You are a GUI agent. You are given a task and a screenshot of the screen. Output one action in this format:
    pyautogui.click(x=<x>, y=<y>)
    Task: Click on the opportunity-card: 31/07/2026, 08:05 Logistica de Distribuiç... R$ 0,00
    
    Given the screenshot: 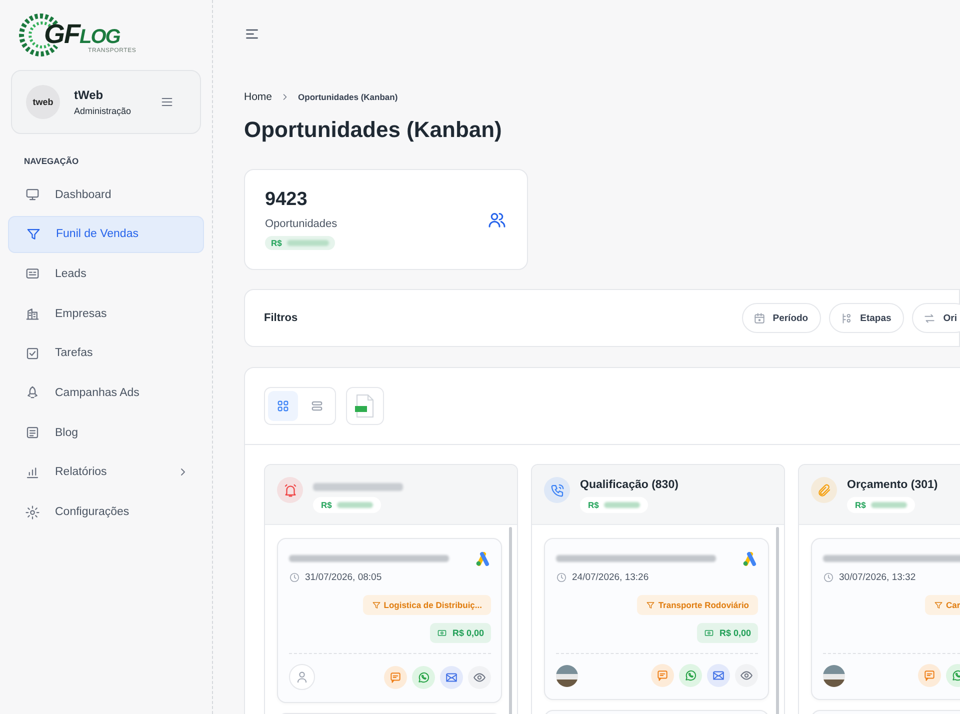 What is the action you would take?
    pyautogui.click(x=389, y=620)
    